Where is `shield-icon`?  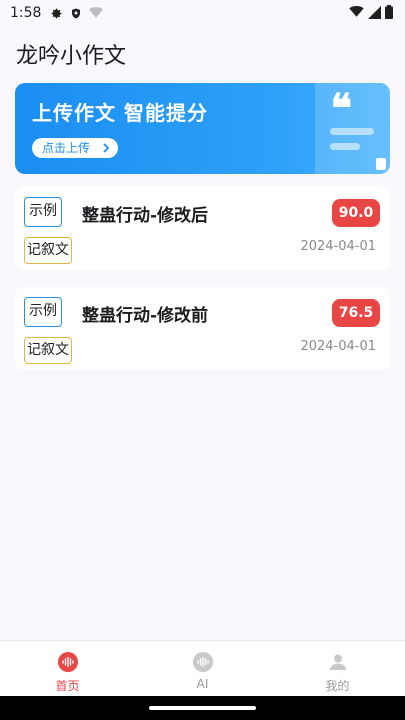 shield-icon is located at coordinates (76, 13).